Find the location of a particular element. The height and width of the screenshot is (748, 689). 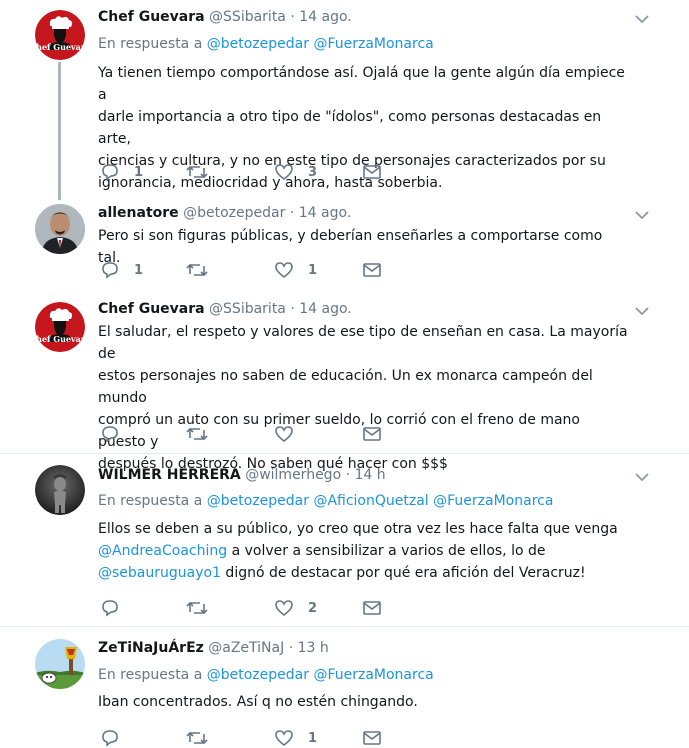

tweet-header: WILMER HERRERA @wilmerhego · 14 h is located at coordinates (242, 475).